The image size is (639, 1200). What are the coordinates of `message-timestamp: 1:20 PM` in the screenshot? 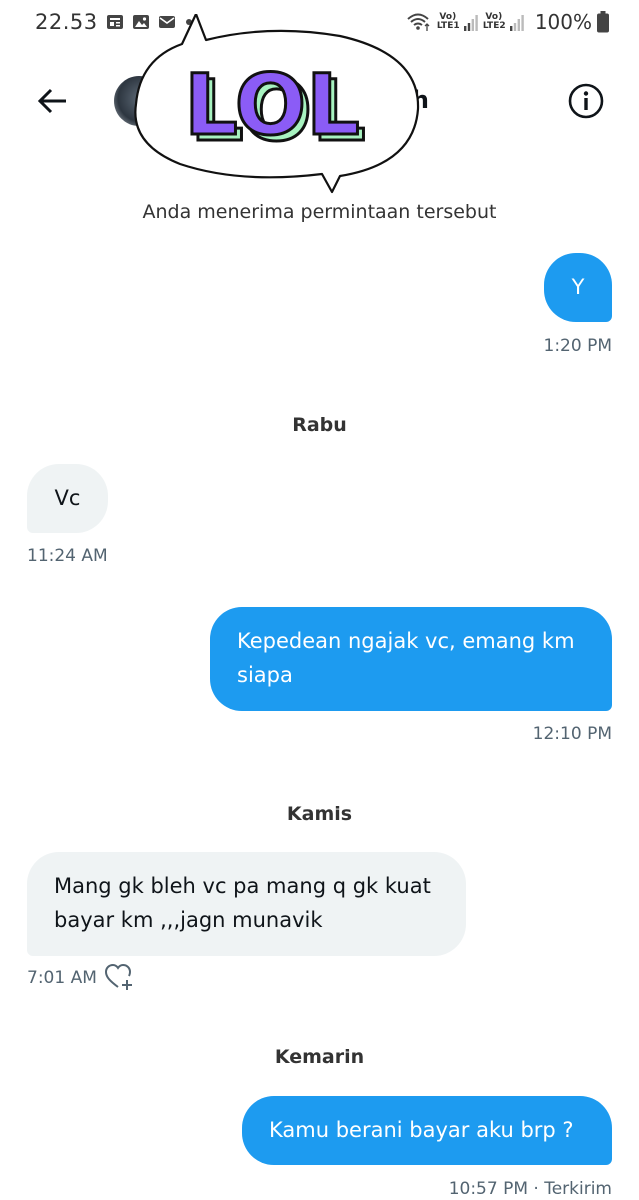 It's located at (578, 346).